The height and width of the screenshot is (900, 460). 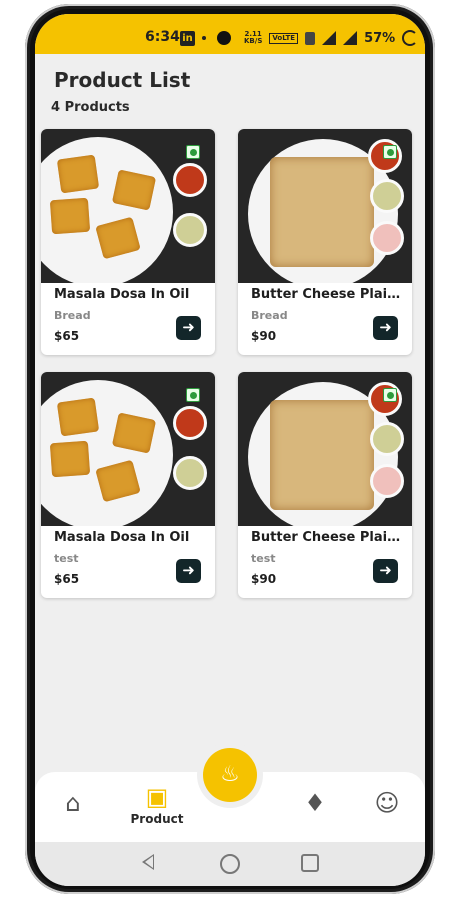 What do you see at coordinates (157, 797) in the screenshot?
I see `archive-box-icon: ▣` at bounding box center [157, 797].